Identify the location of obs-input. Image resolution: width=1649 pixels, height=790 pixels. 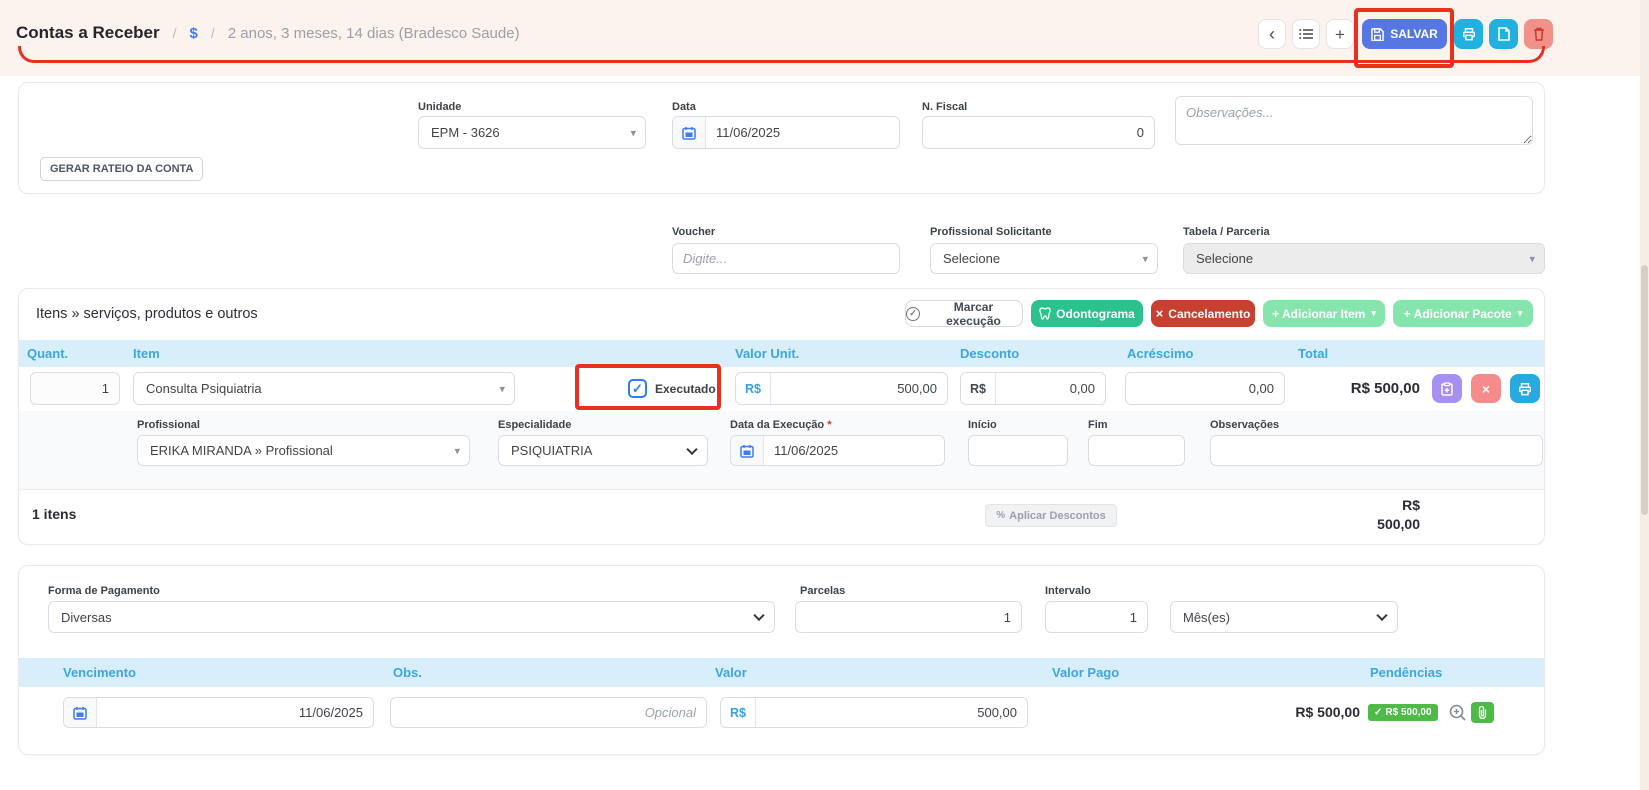
(548, 712).